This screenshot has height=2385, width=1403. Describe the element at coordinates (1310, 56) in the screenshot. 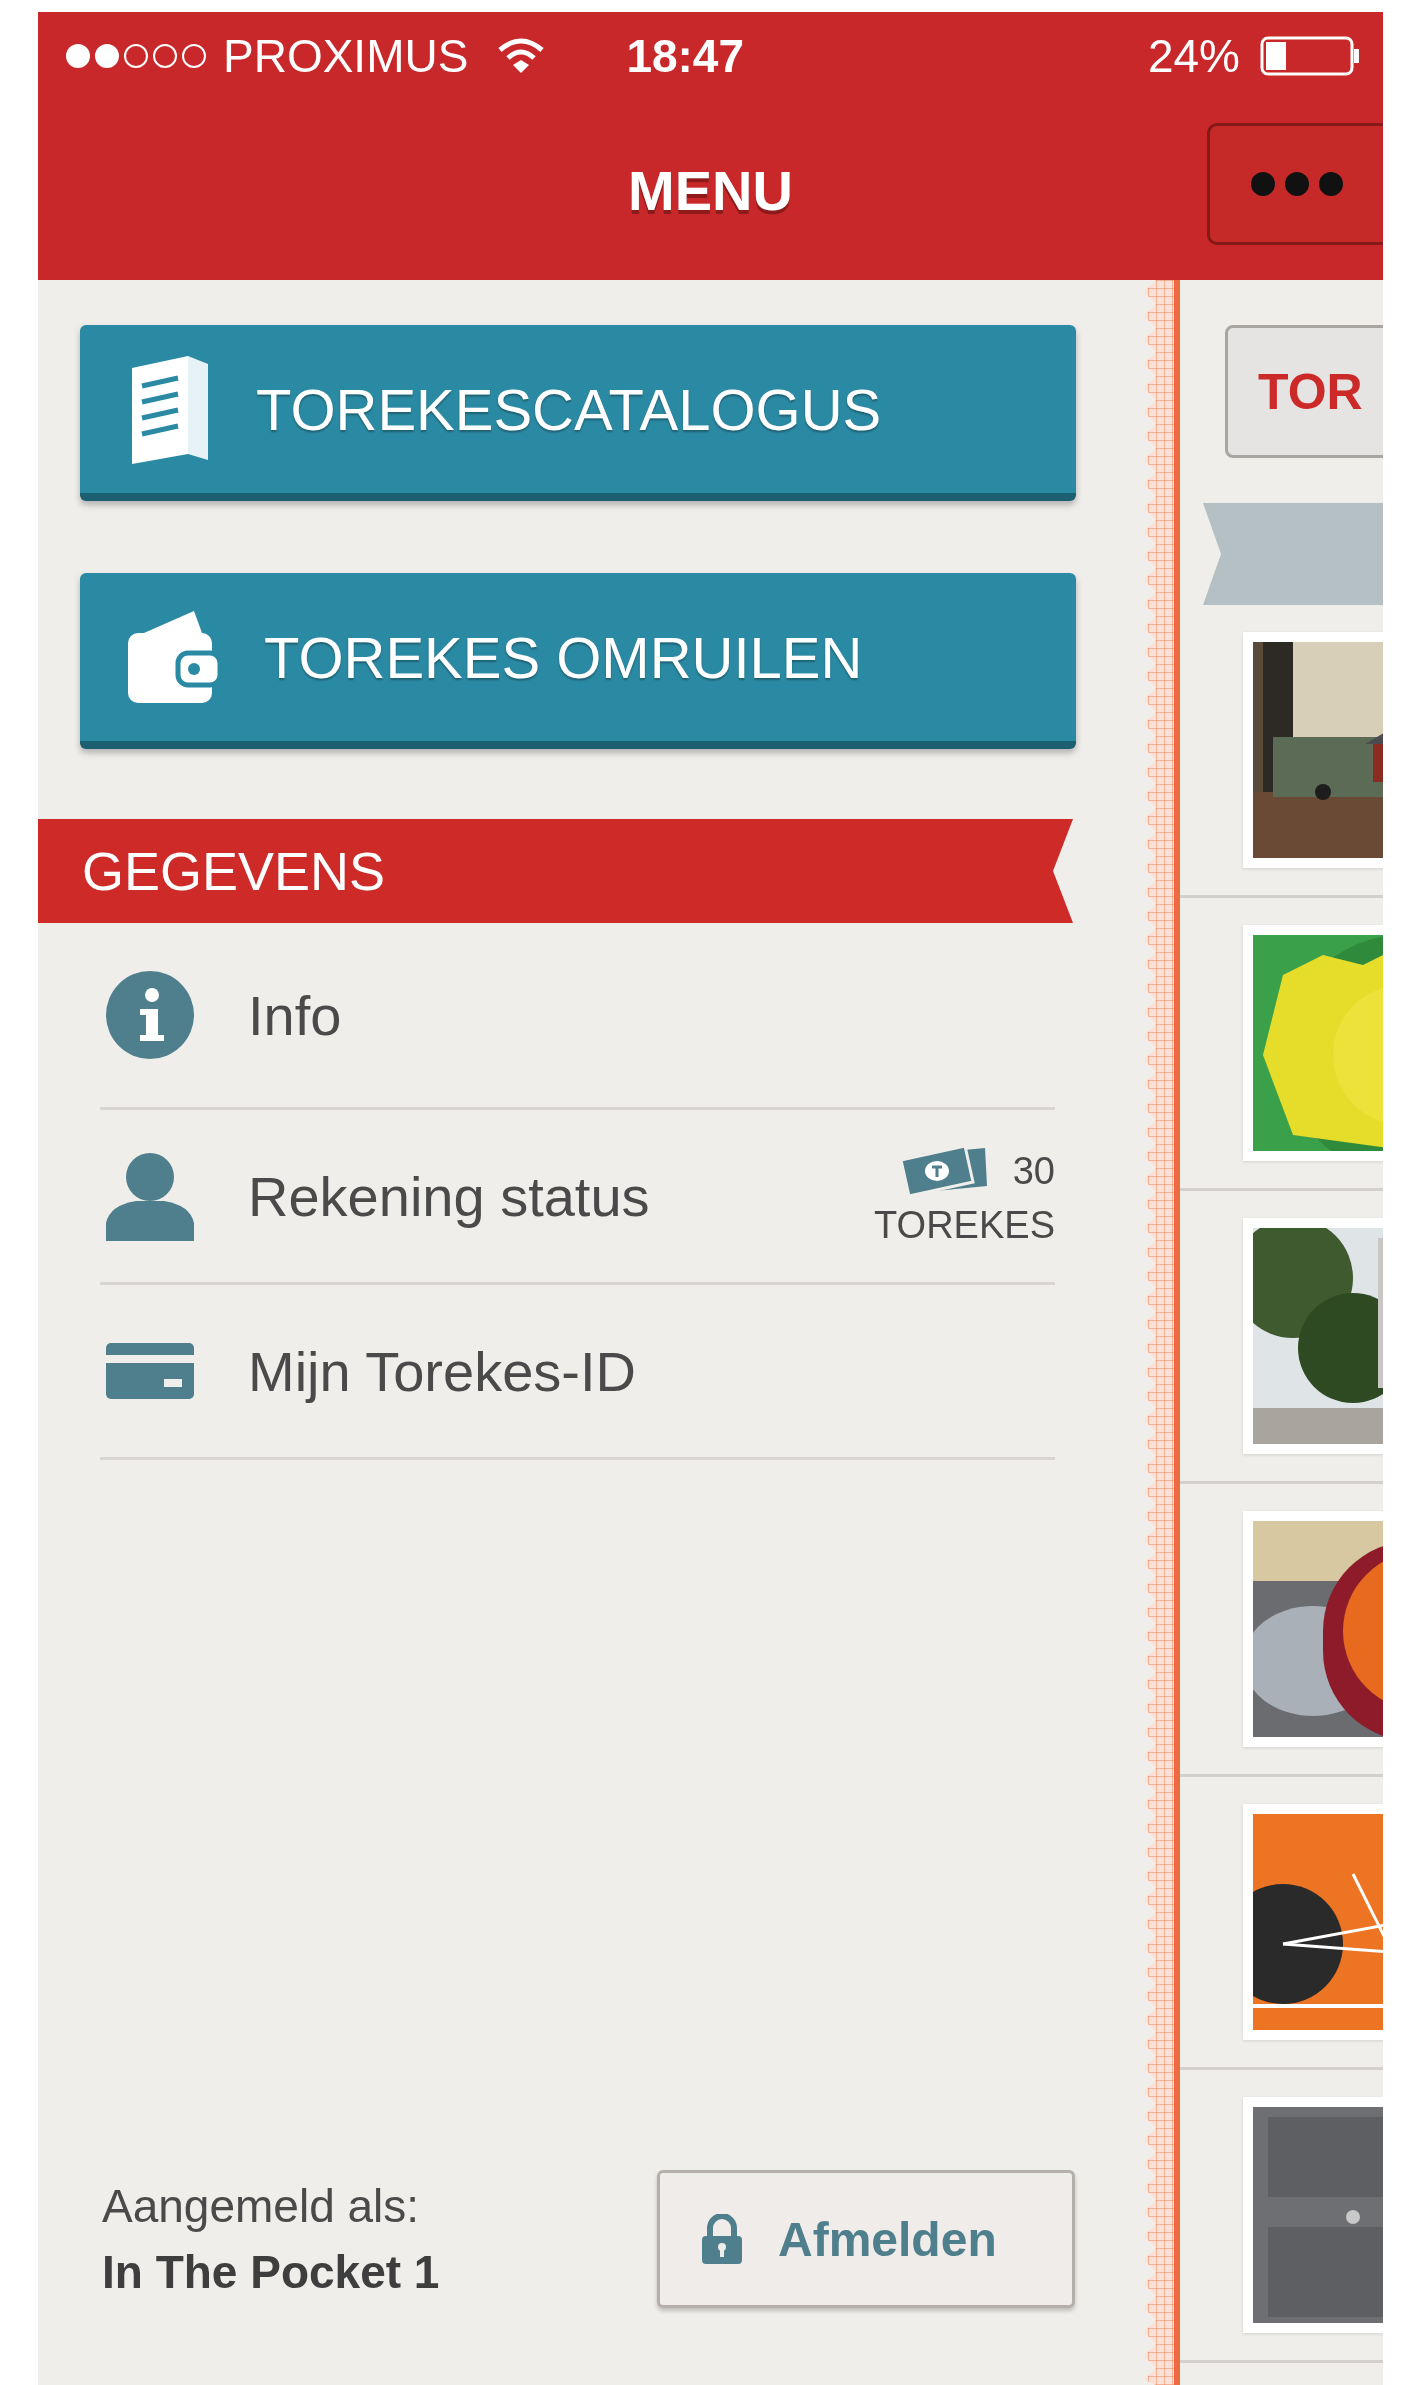

I see `battery-icon` at that location.